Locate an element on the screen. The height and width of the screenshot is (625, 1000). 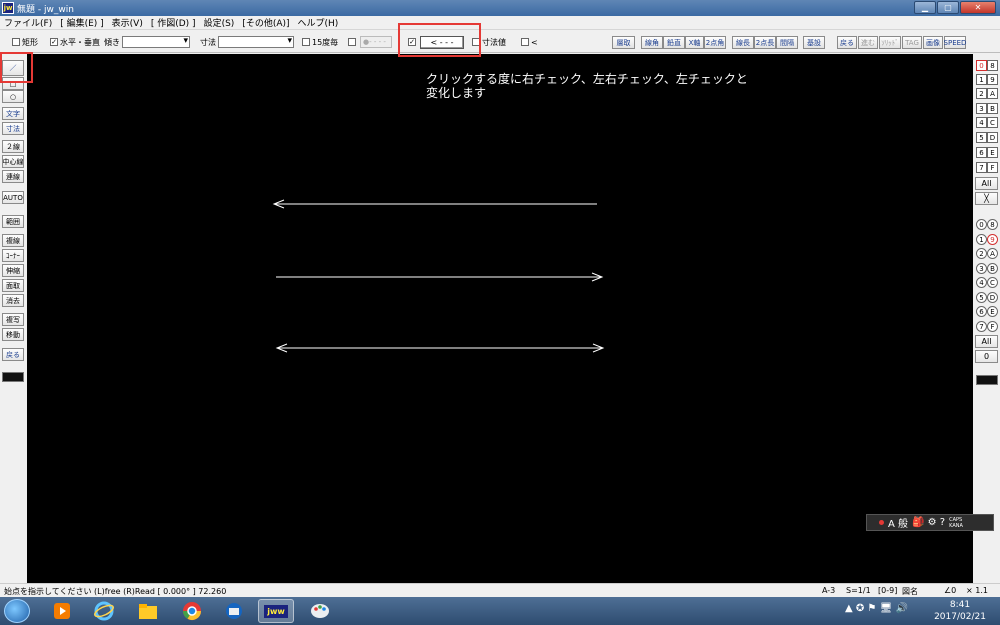
layer-group-e: E is located at coordinates (992, 152).